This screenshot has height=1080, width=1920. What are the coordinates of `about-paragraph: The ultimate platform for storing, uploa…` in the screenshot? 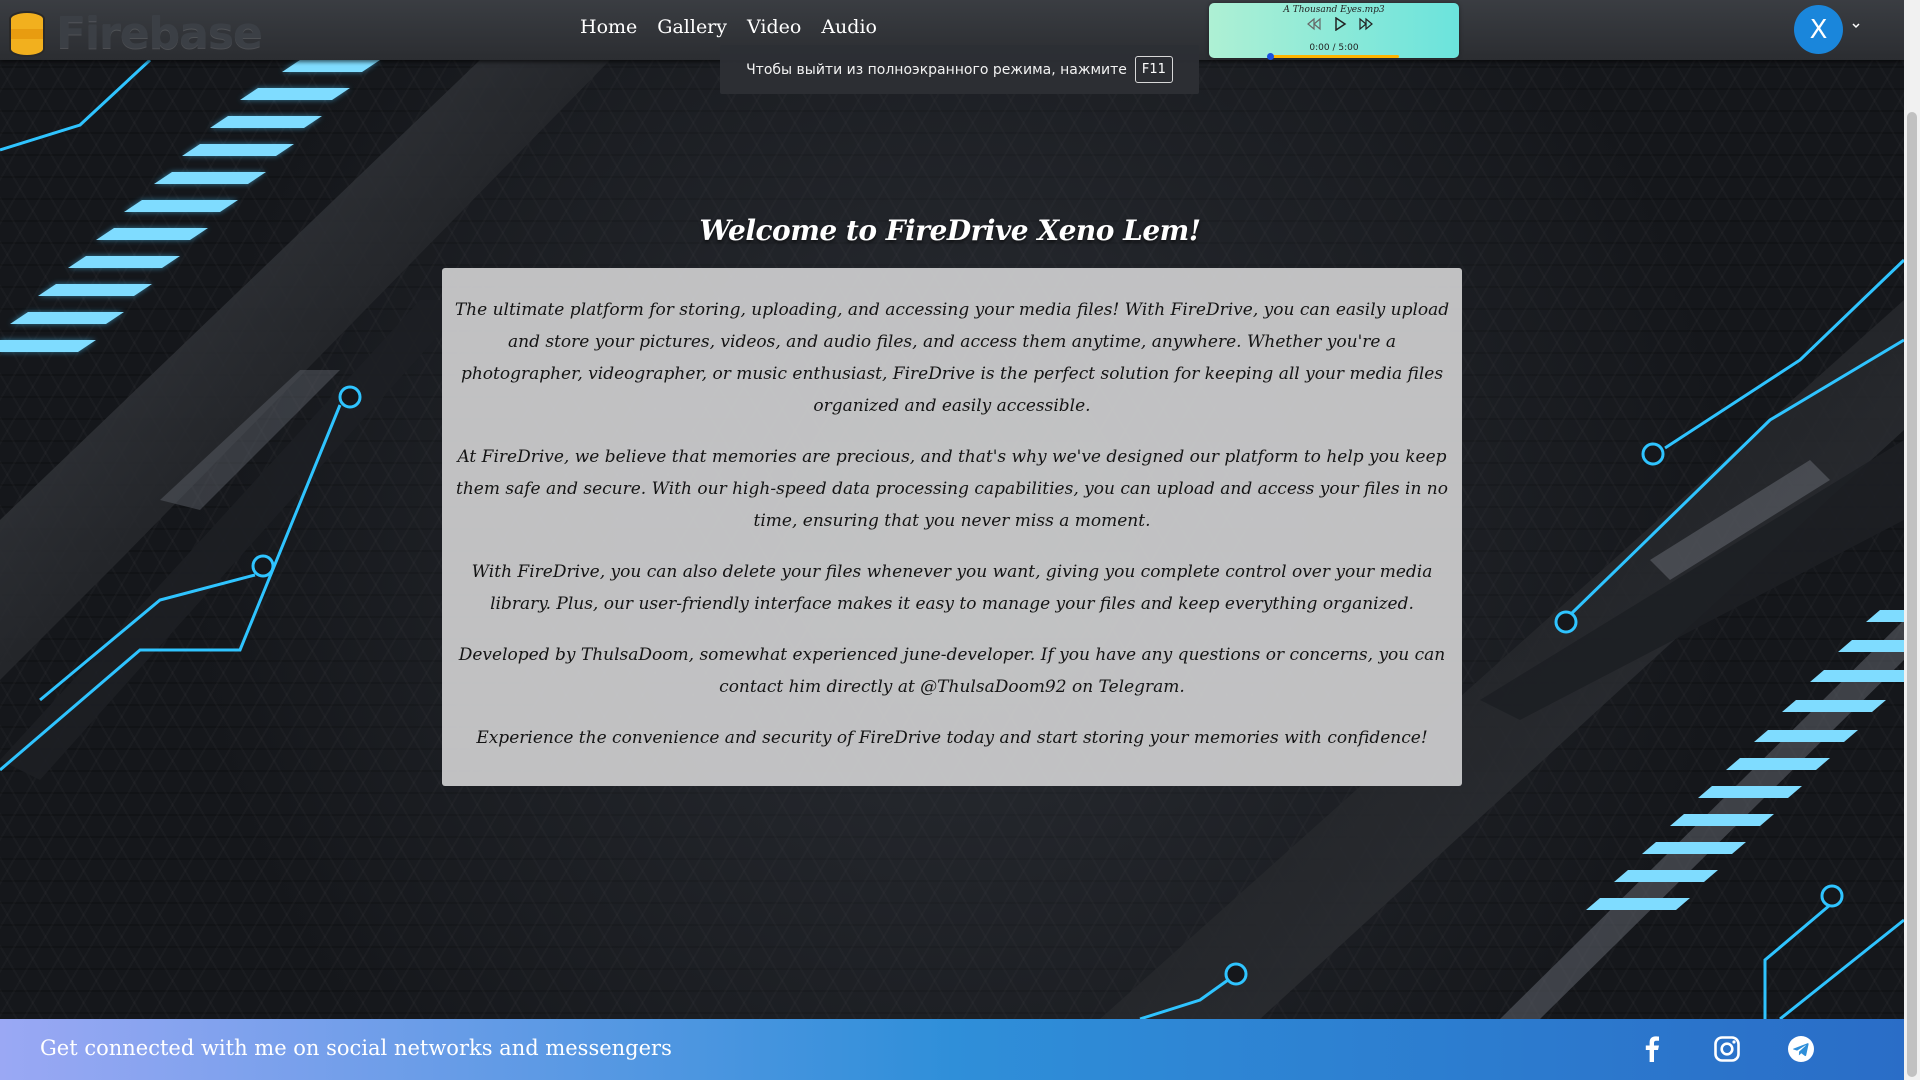 It's located at (952, 358).